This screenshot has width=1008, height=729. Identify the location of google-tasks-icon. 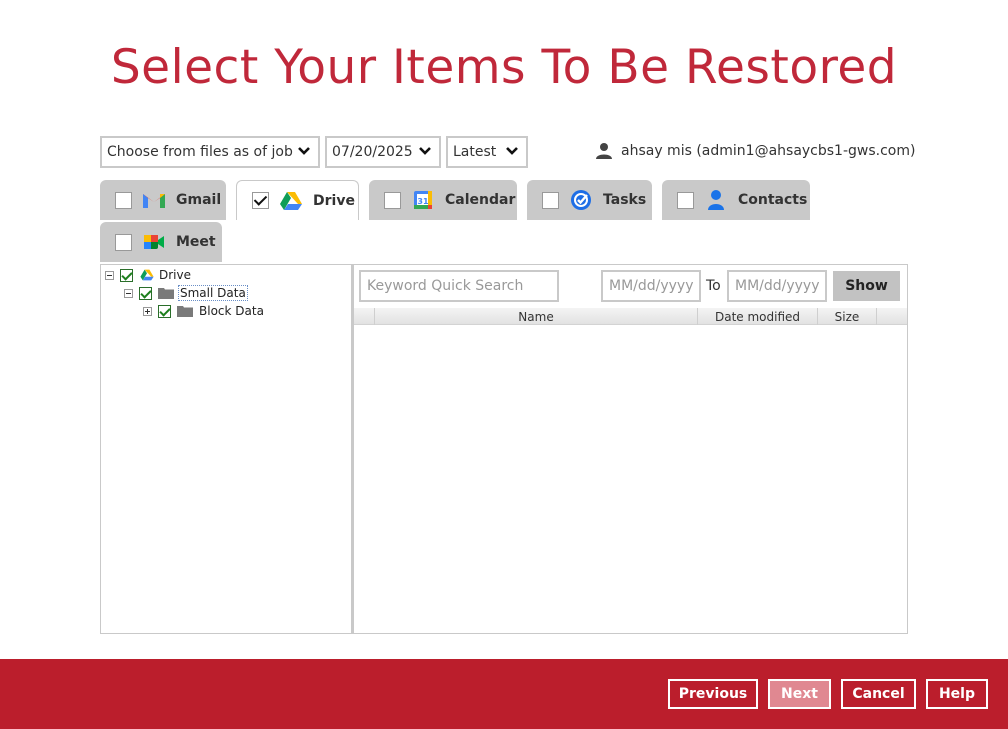
(581, 200).